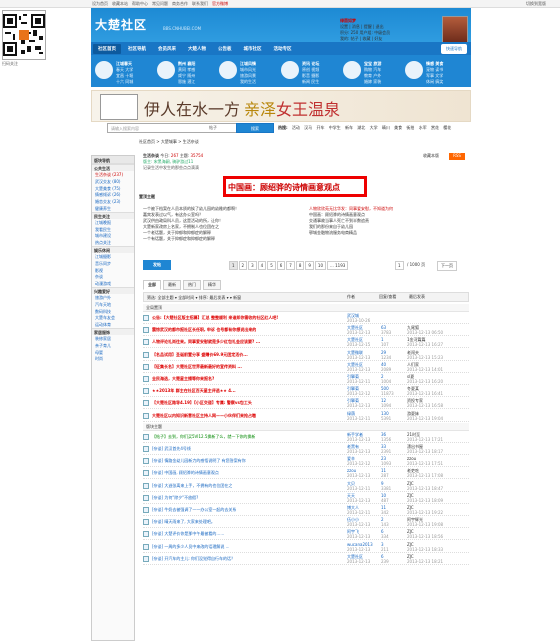 This screenshot has width=560, height=641. Describe the element at coordinates (113, 270) in the screenshot. I see `sidebar-item: 影视` at that location.